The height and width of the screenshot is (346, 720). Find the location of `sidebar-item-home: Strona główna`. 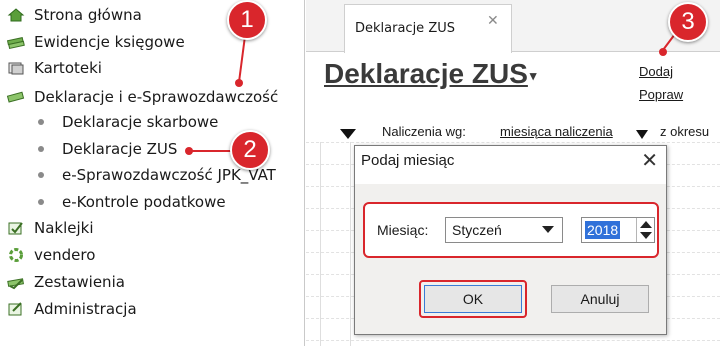

sidebar-item-home: Strona główna is located at coordinates (74, 15).